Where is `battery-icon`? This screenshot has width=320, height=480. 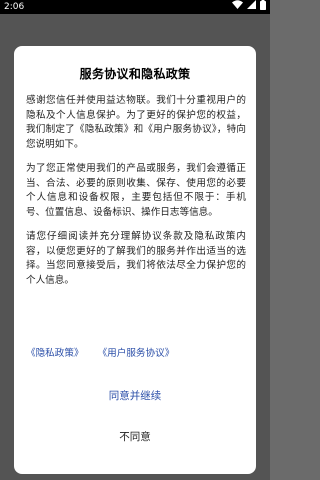
battery-icon is located at coordinates (263, 7).